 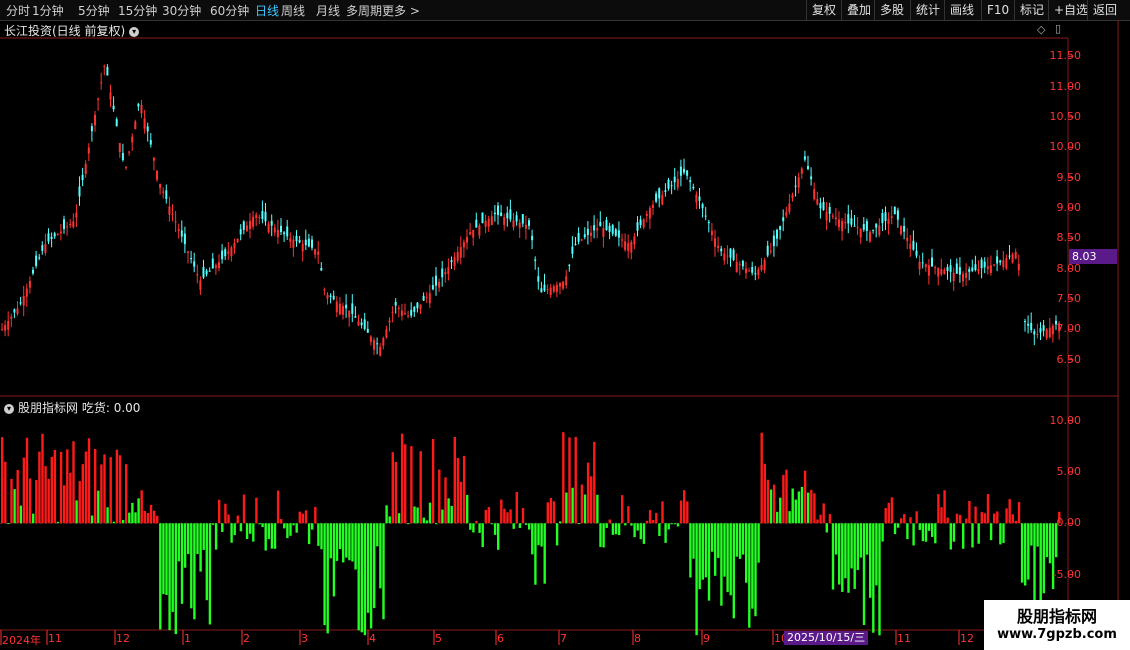 I want to click on date-tick-label: 11, so click(x=55, y=638).